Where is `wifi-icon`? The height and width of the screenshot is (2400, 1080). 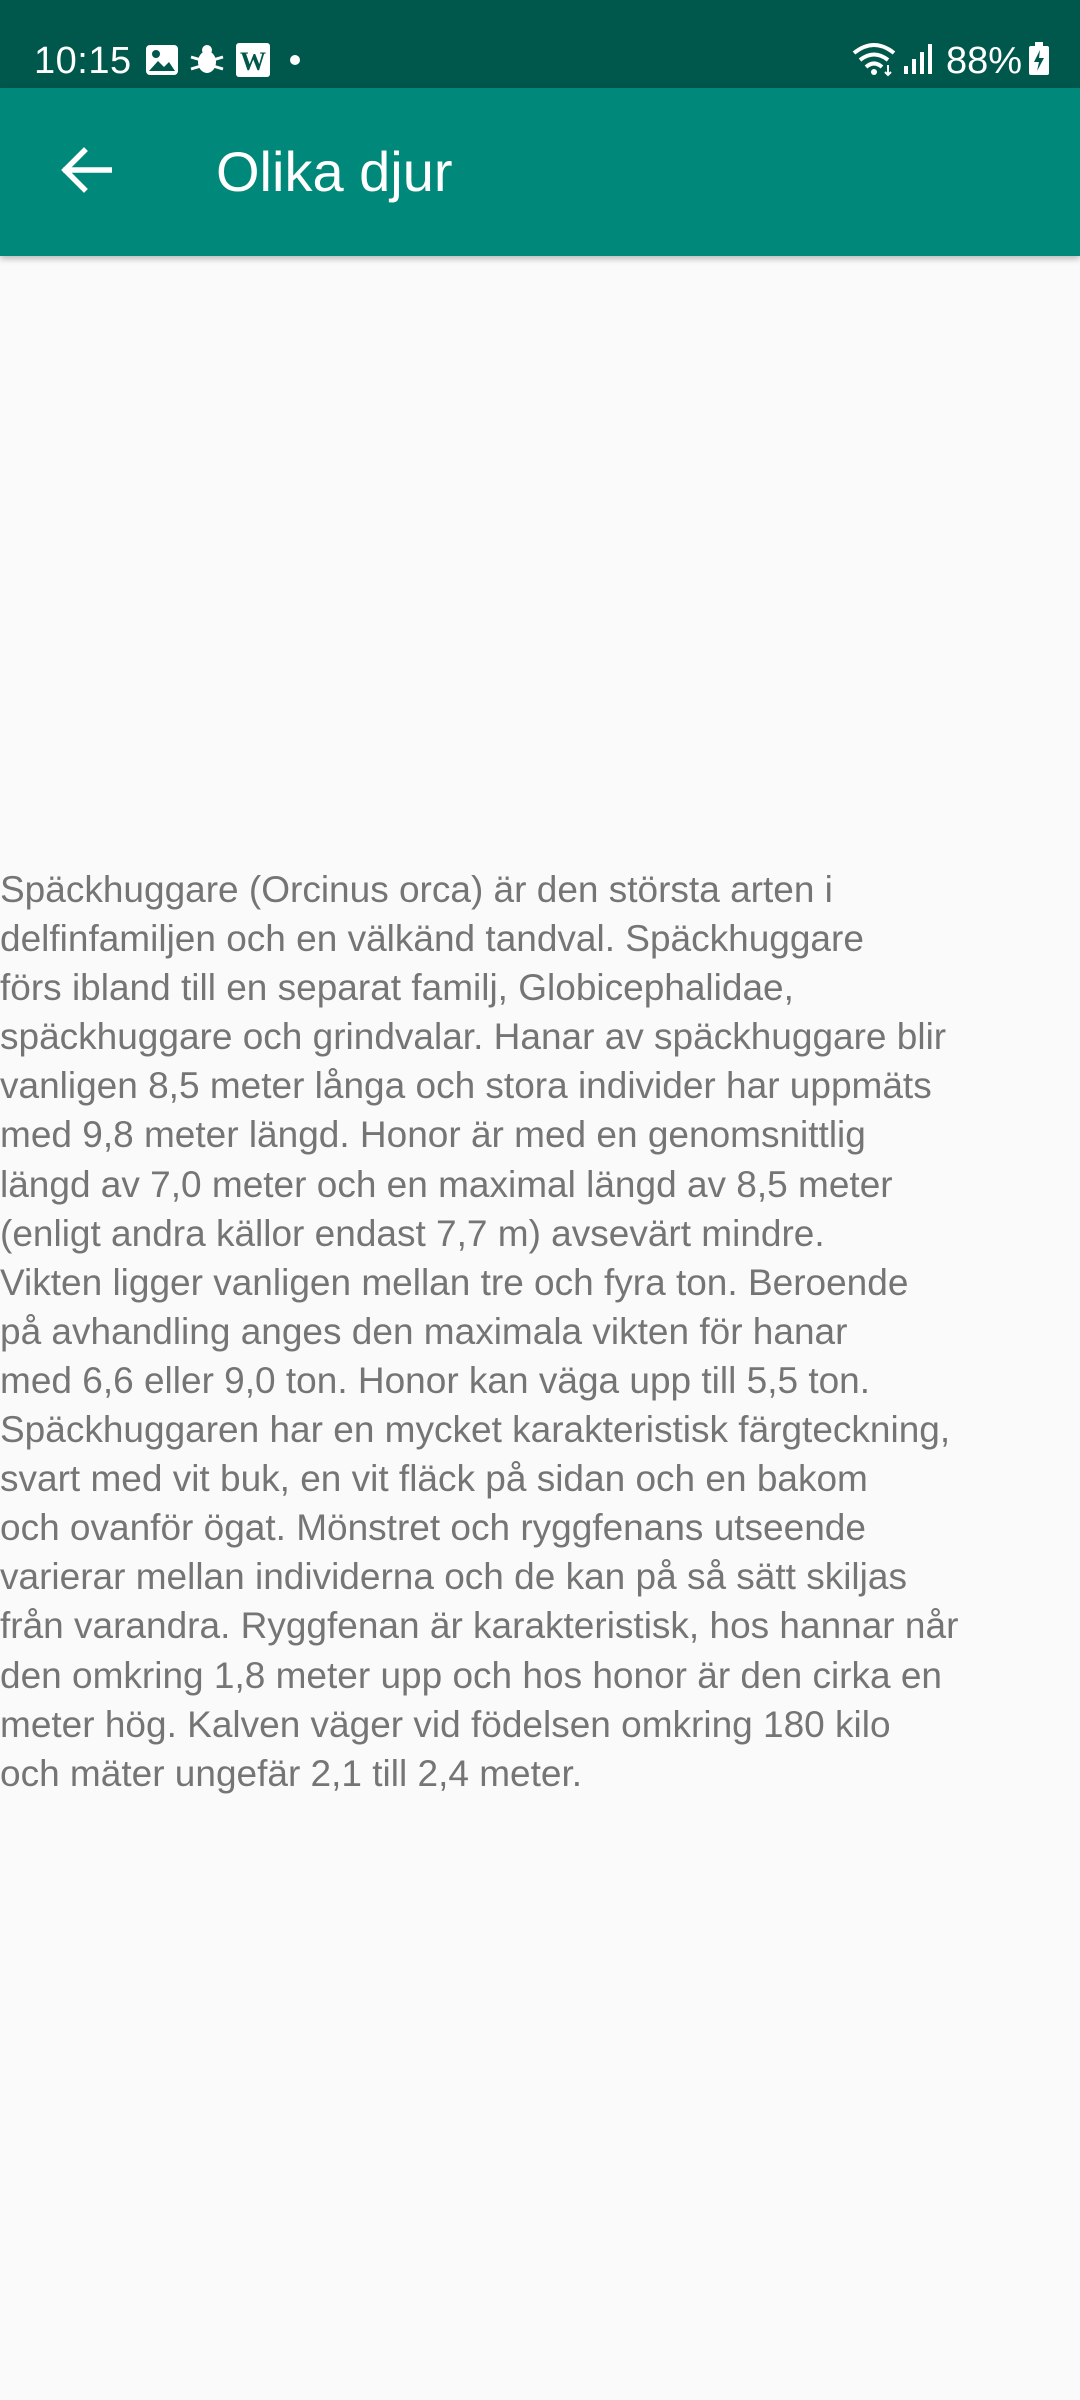 wifi-icon is located at coordinates (874, 61).